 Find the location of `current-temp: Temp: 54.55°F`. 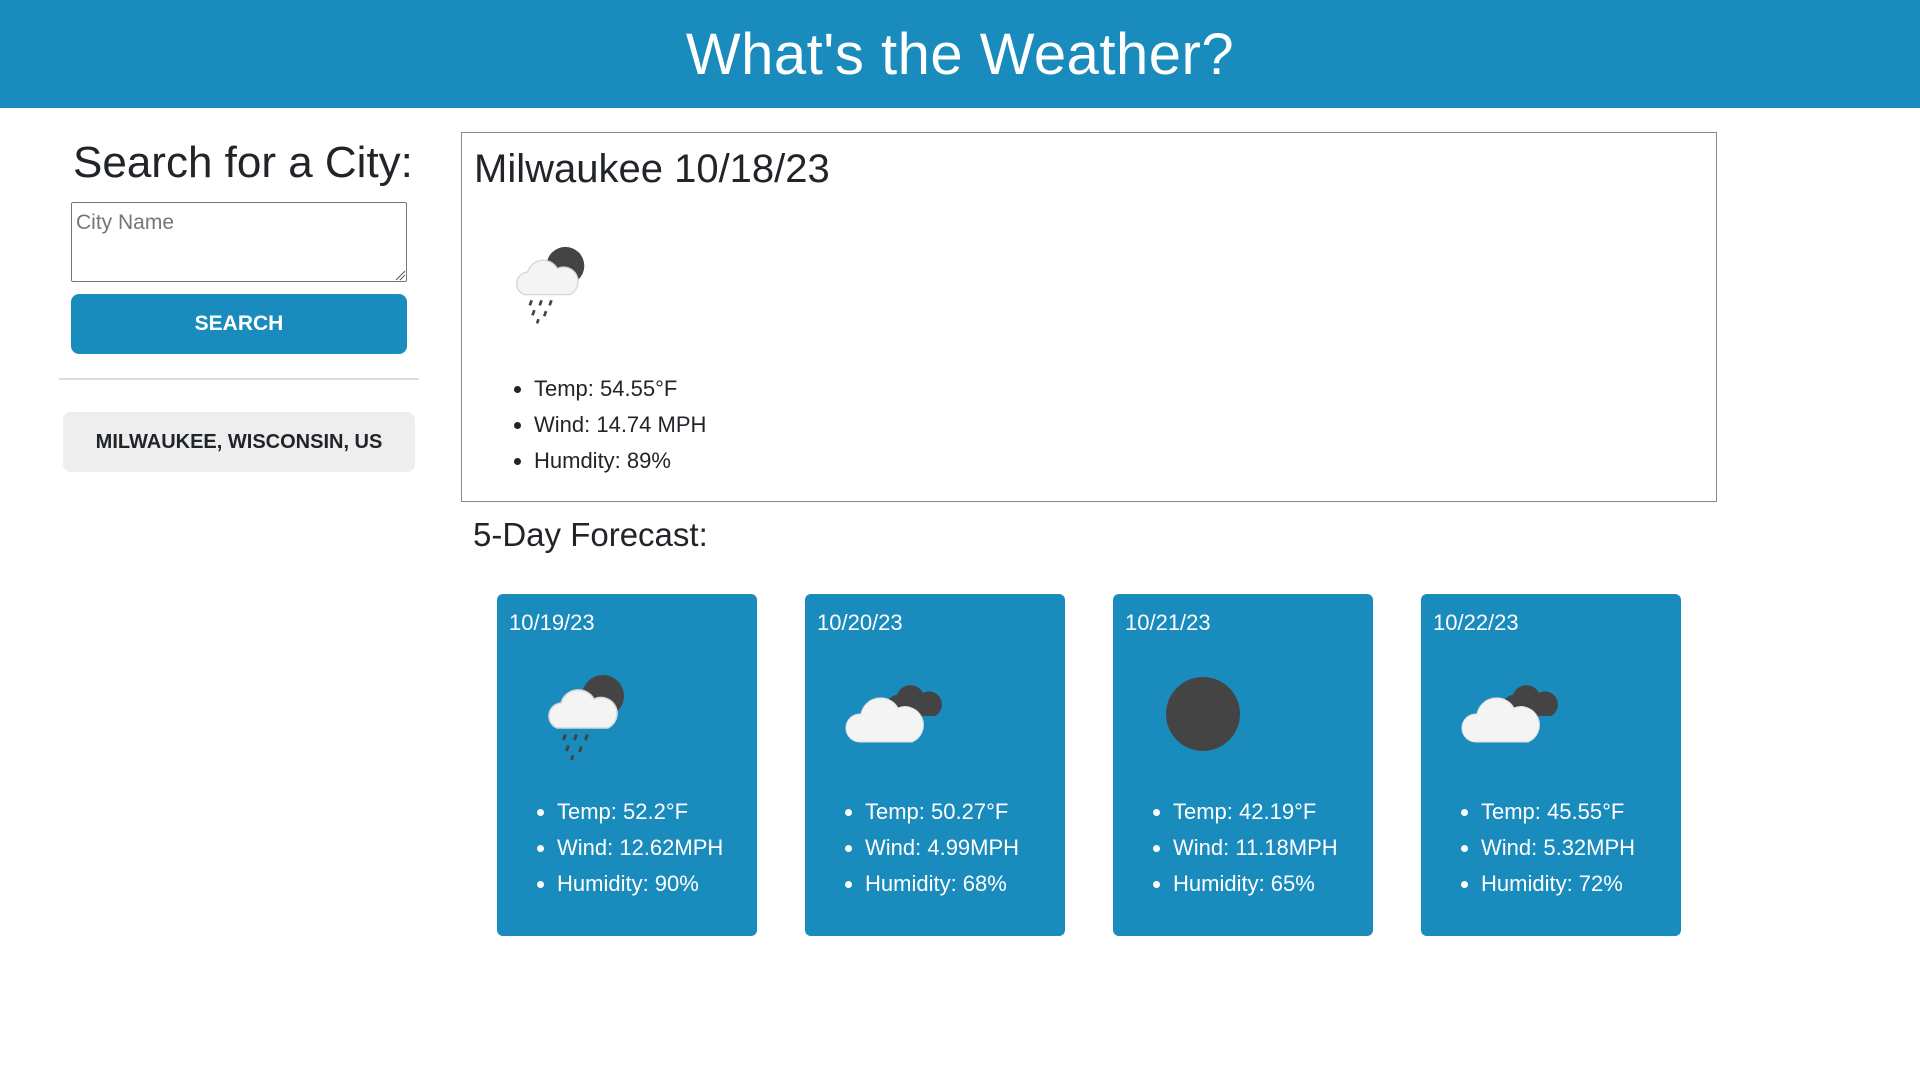

current-temp: Temp: 54.55°F is located at coordinates (620, 389).